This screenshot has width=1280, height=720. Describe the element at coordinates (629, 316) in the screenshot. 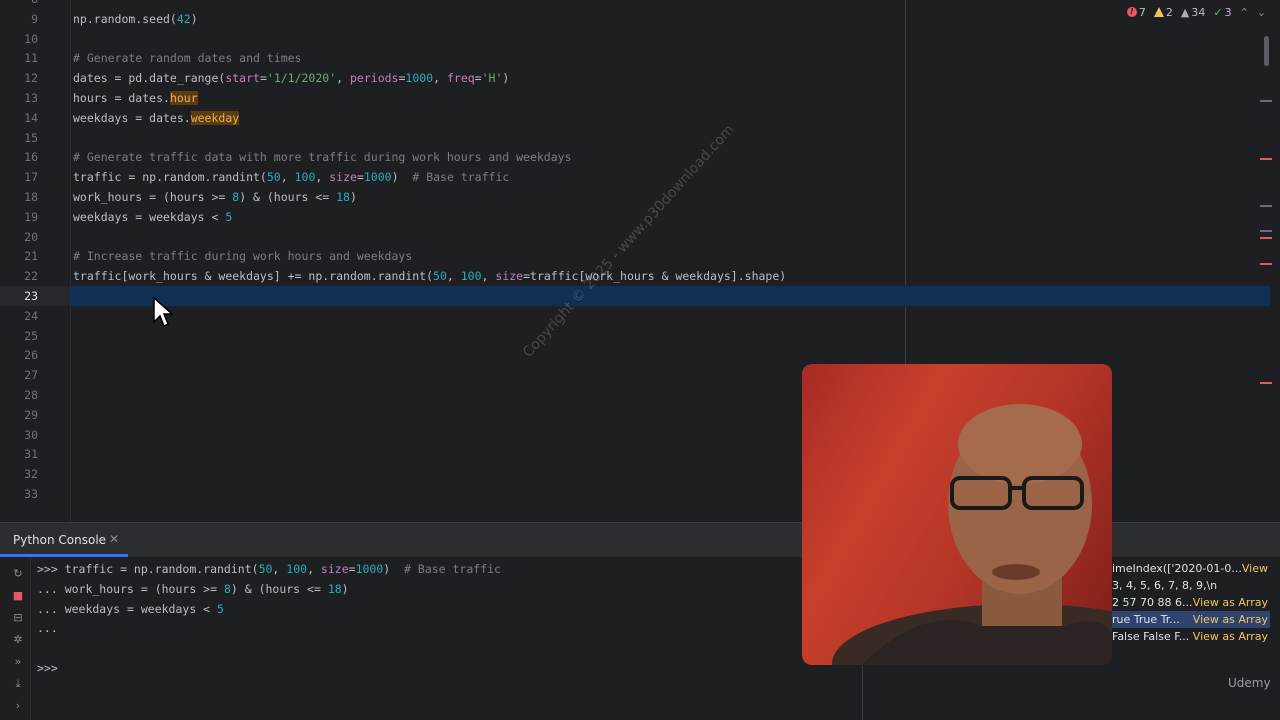

I see `code-line: 24` at that location.